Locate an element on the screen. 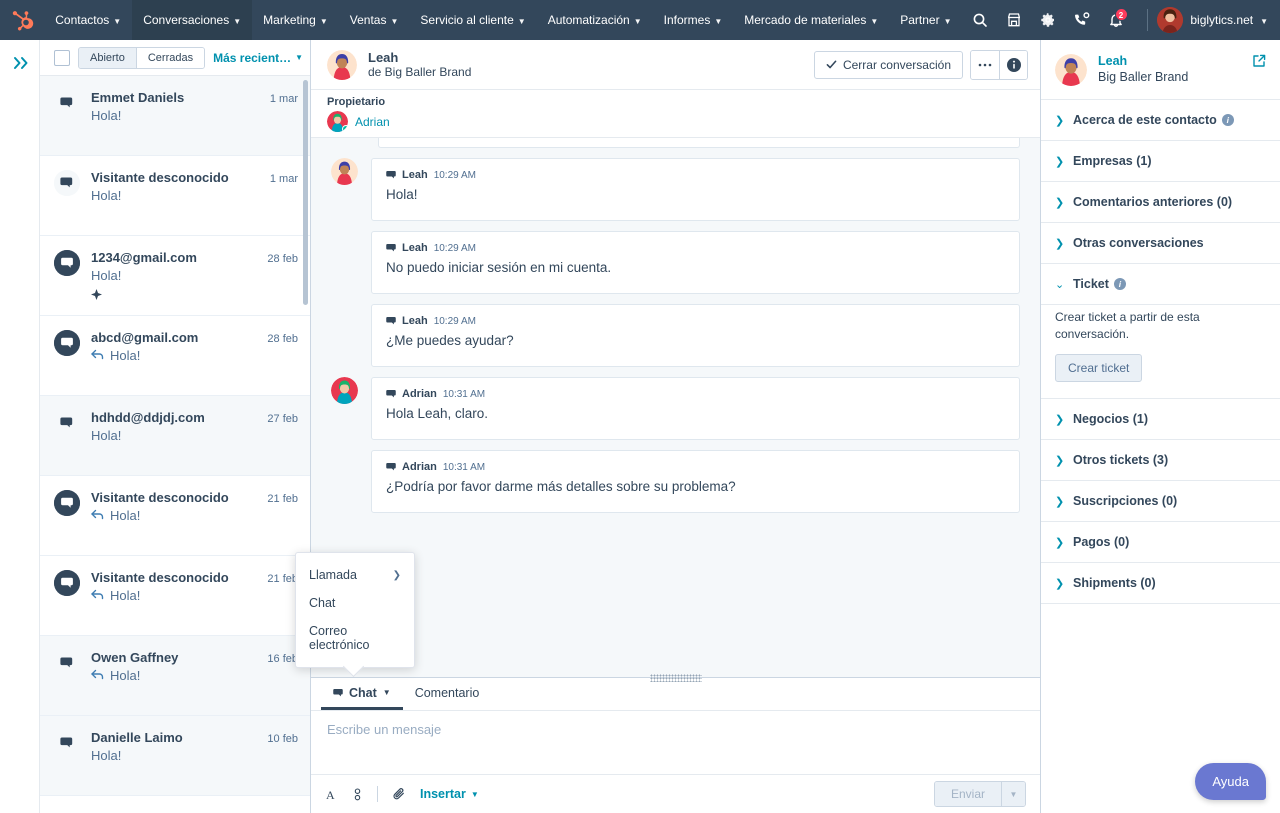  conversation-list-item: Emmet Daniels 1 mar Hola! is located at coordinates (175, 116).